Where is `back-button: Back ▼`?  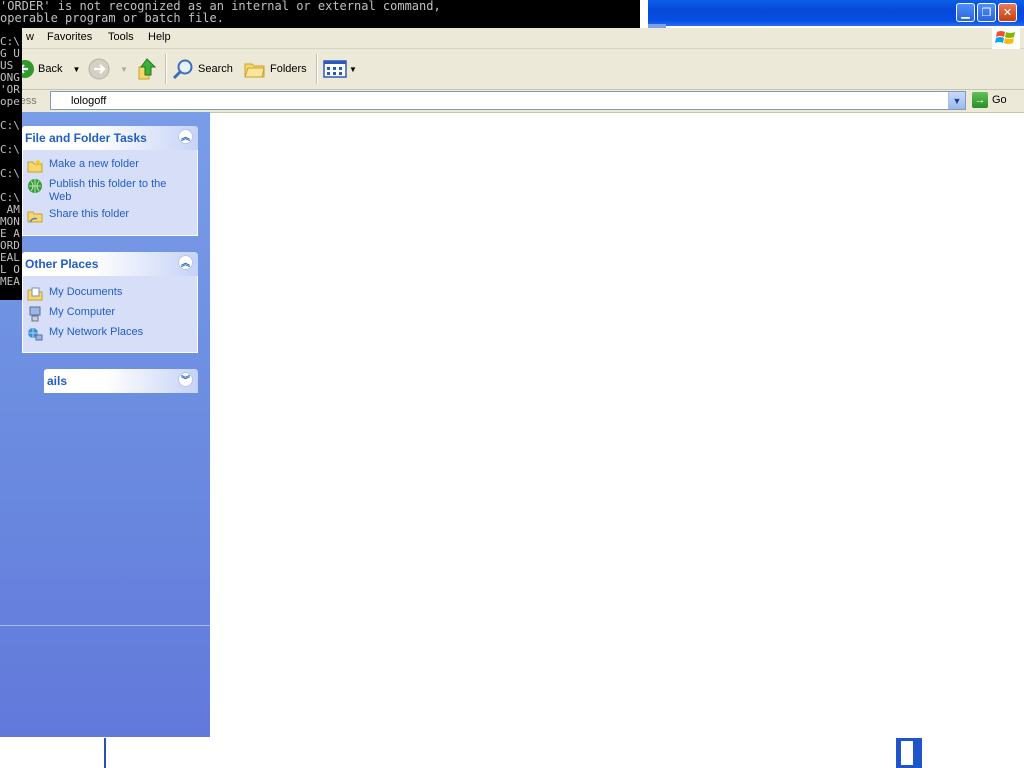 back-button: Back ▼ is located at coordinates (48, 69).